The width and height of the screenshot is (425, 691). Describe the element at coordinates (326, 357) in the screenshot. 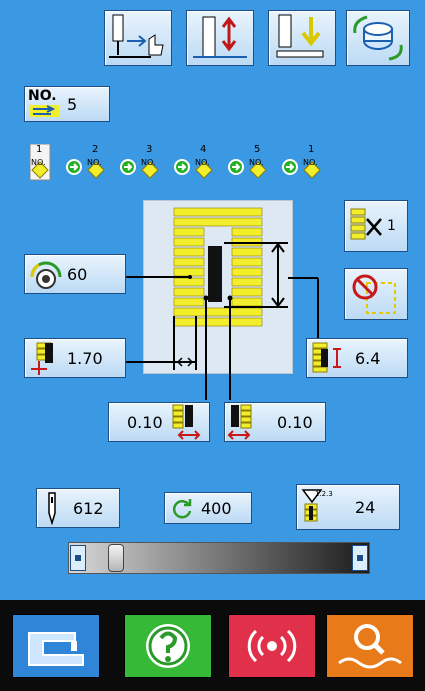

I see `stitch-length-icon` at that location.